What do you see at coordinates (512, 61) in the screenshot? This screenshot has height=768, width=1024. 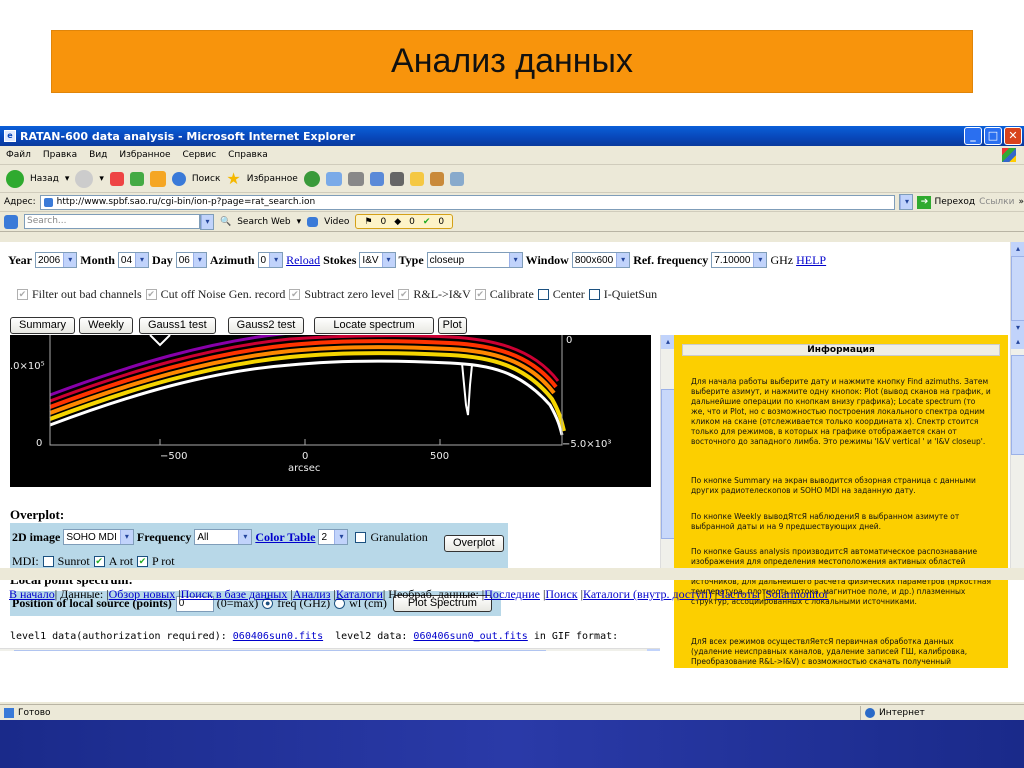 I see `slide-title-banner: Анализ данных` at bounding box center [512, 61].